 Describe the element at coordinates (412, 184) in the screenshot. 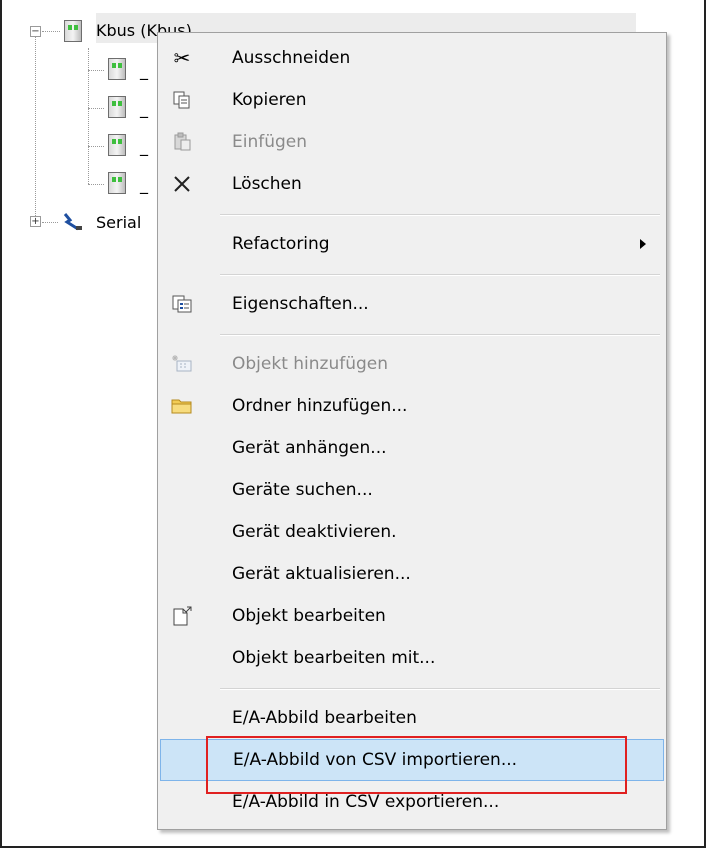

I see `menu-item-delete: Löschen` at that location.